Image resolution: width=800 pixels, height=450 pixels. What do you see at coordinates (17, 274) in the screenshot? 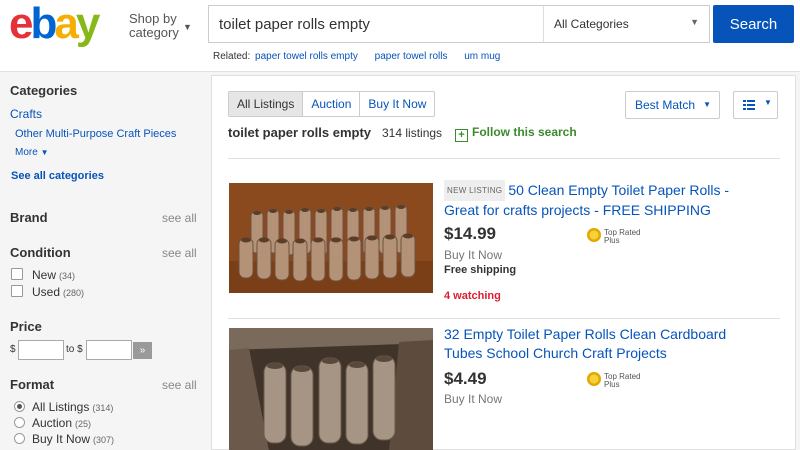
I see `condition-new-checkbox` at bounding box center [17, 274].